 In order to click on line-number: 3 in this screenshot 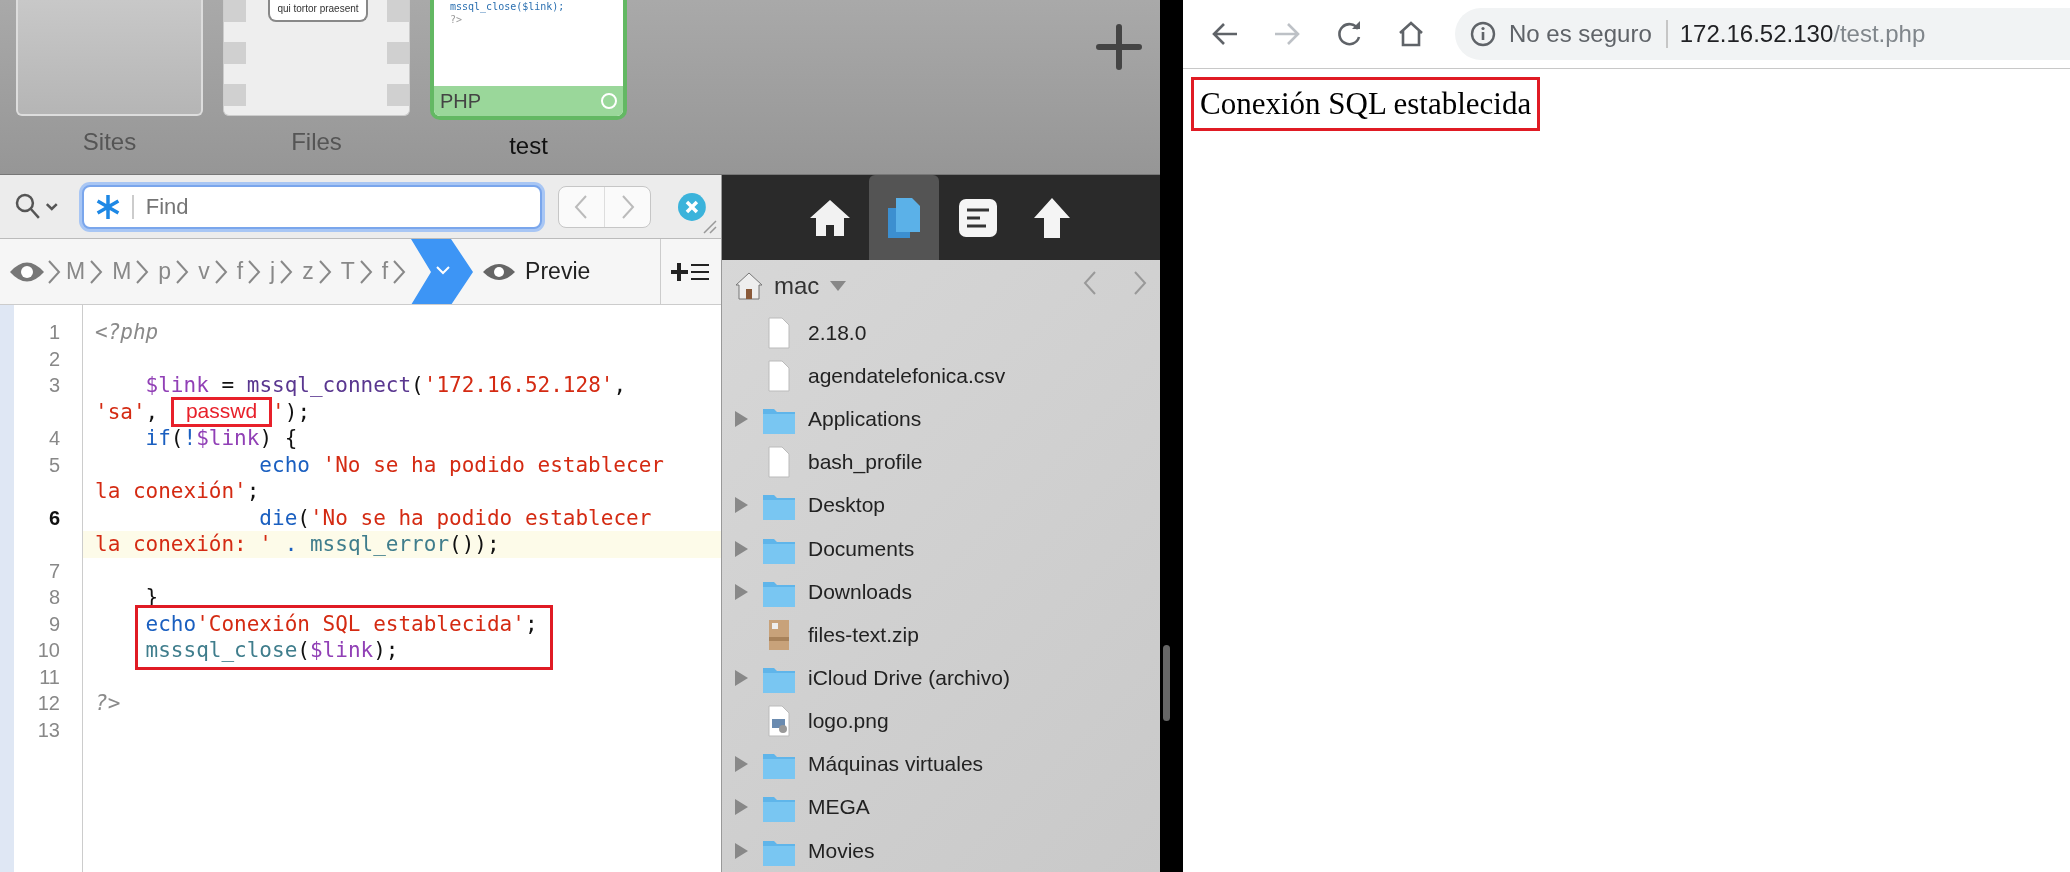, I will do `click(53, 385)`.